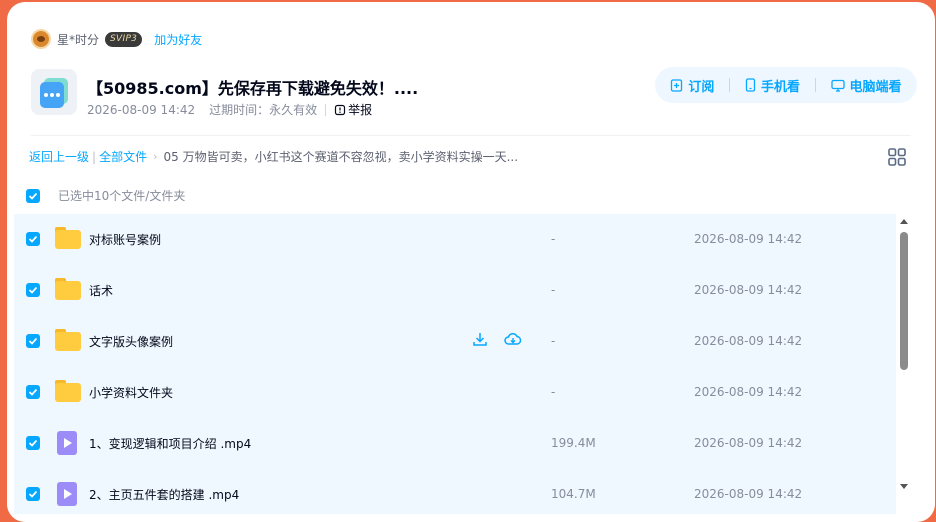 This screenshot has width=936, height=522. Describe the element at coordinates (178, 39) in the screenshot. I see `add-friend-link: 加为好友` at that location.